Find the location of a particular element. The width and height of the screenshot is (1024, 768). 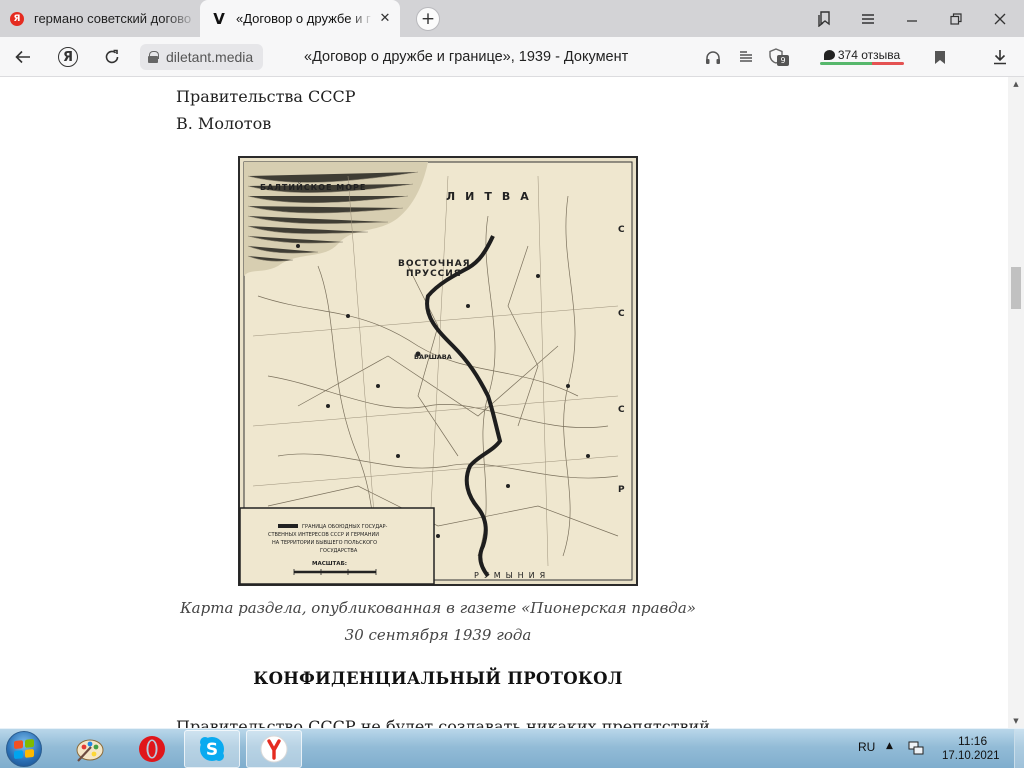

paint-palette-icon is located at coordinates (90, 750).